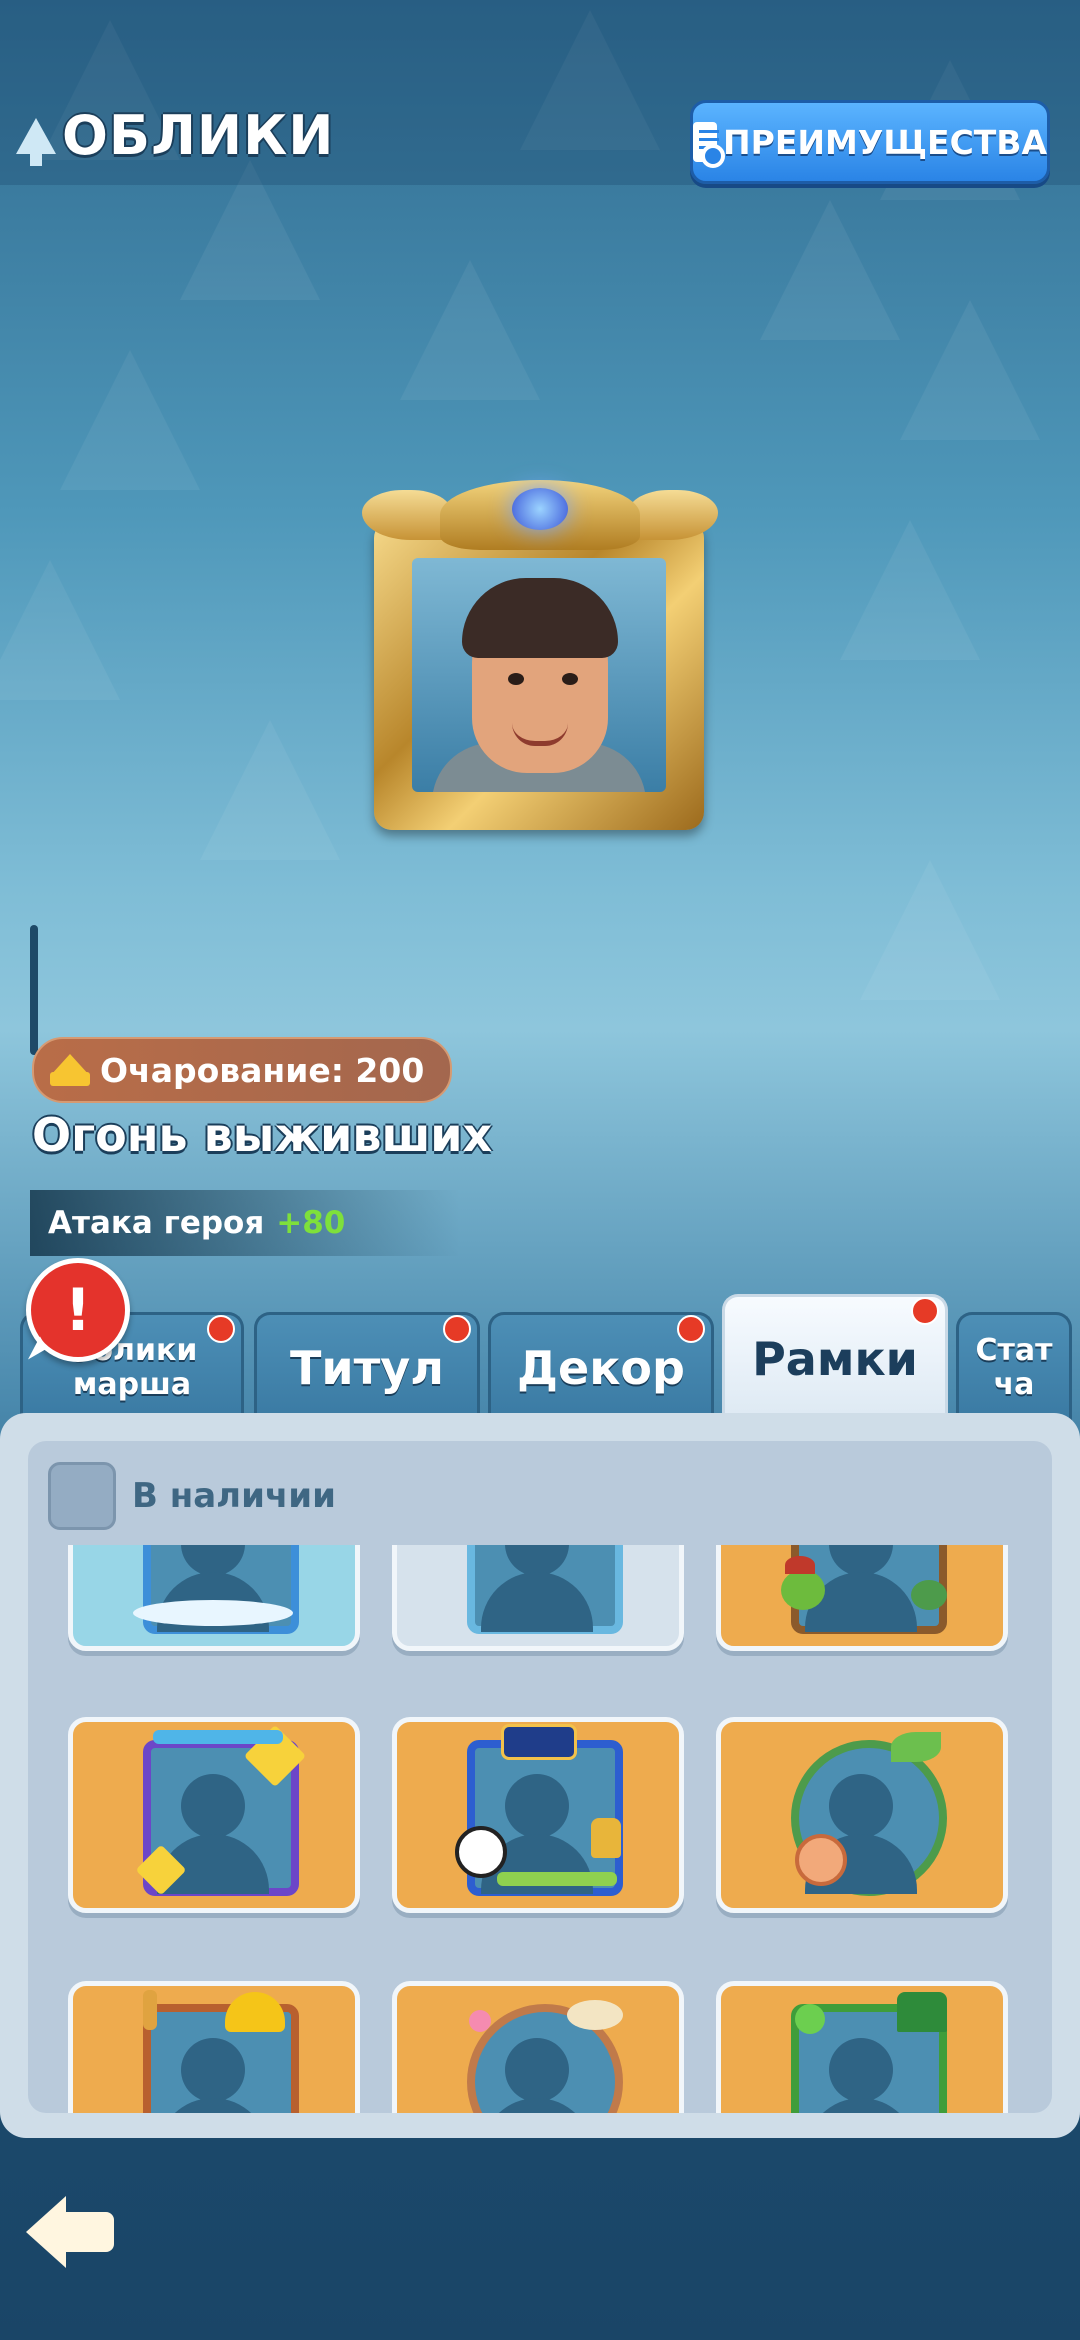 Image resolution: width=1080 pixels, height=2340 pixels. I want to click on bonus-stat: Атака героя +80, so click(245, 1223).